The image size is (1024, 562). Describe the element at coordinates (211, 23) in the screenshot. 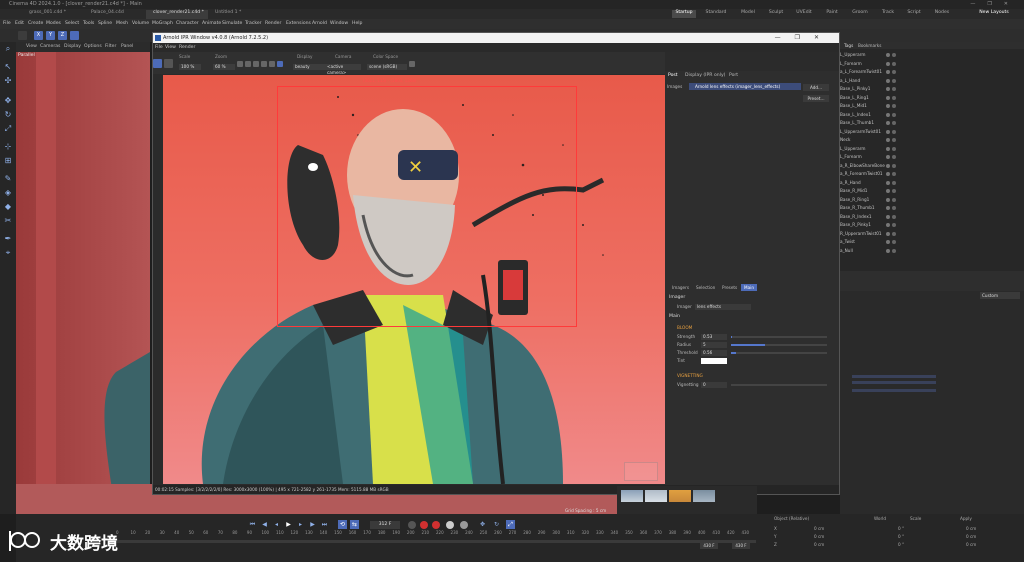

I see `menu-animate: Animate` at that location.